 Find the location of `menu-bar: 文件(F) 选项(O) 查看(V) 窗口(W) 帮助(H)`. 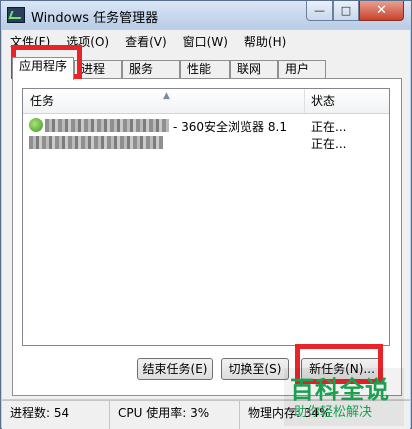

menu-bar: 文件(F) 选项(O) 查看(V) 窗口(W) 帮助(H) is located at coordinates (206, 41).